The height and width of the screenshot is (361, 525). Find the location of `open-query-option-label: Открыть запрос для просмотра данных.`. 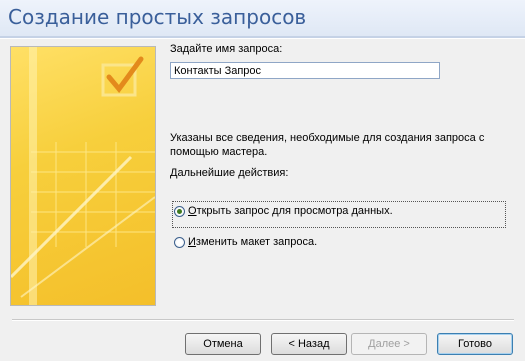

open-query-option-label: Открыть запрос для просмотра данных. is located at coordinates (290, 211).